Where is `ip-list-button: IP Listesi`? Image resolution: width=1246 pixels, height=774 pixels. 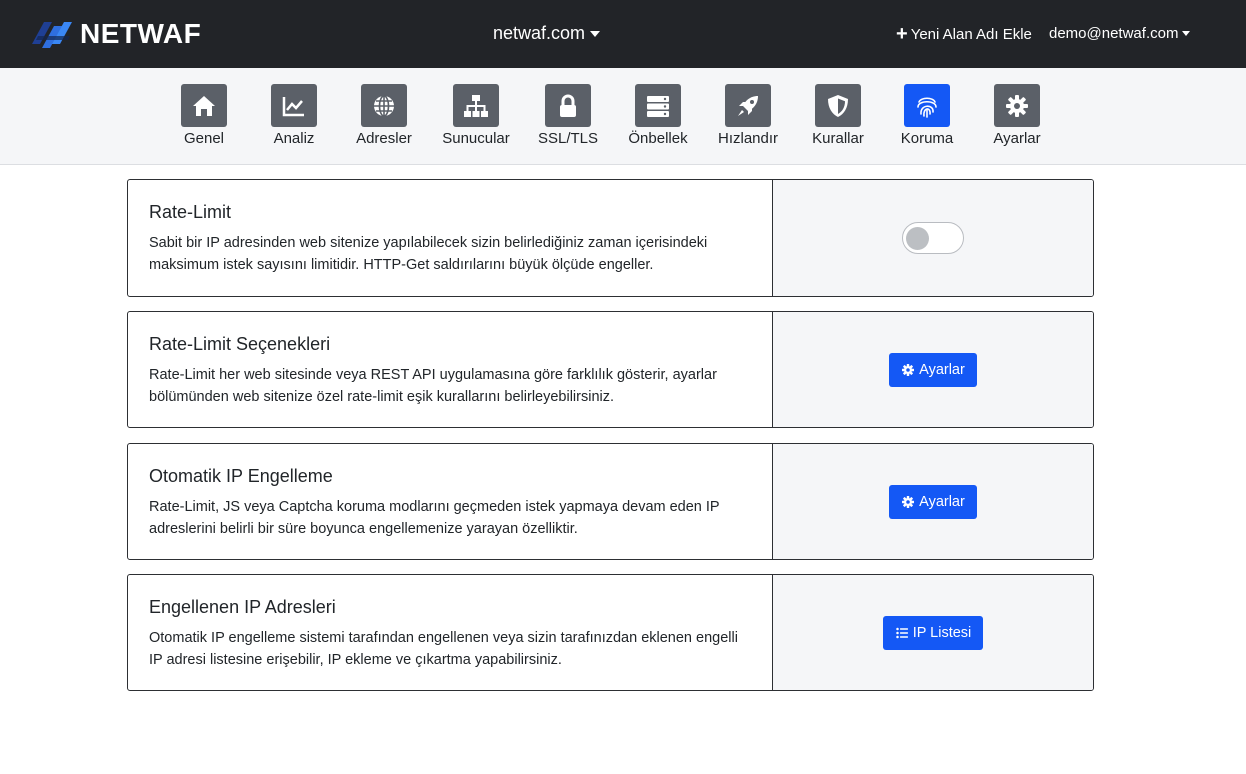
ip-list-button: IP Listesi is located at coordinates (933, 632).